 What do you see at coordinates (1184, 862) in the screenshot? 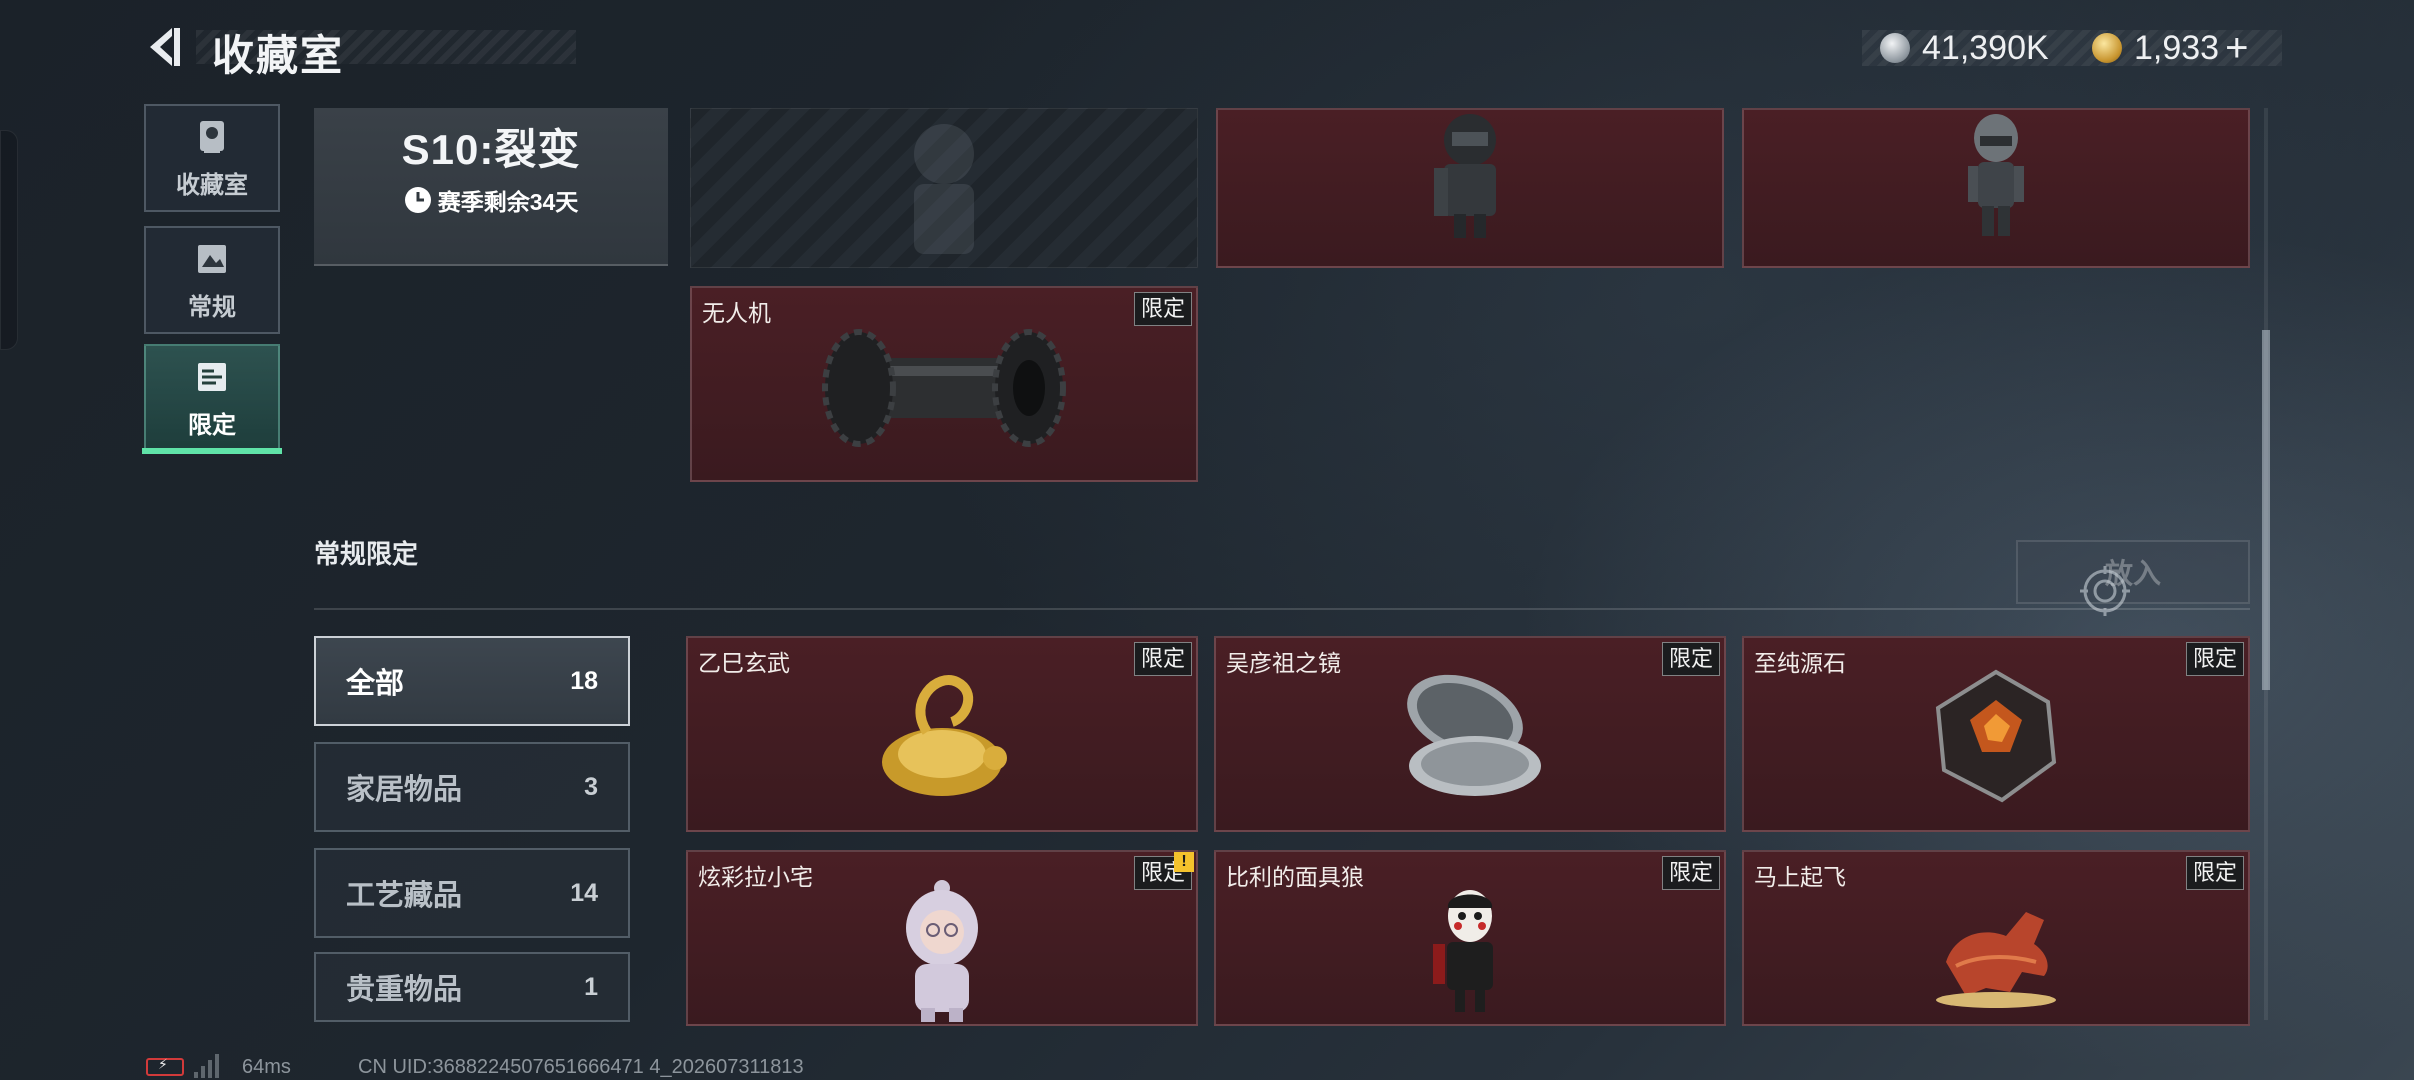
I see `new-alert-badge: !` at bounding box center [1184, 862].